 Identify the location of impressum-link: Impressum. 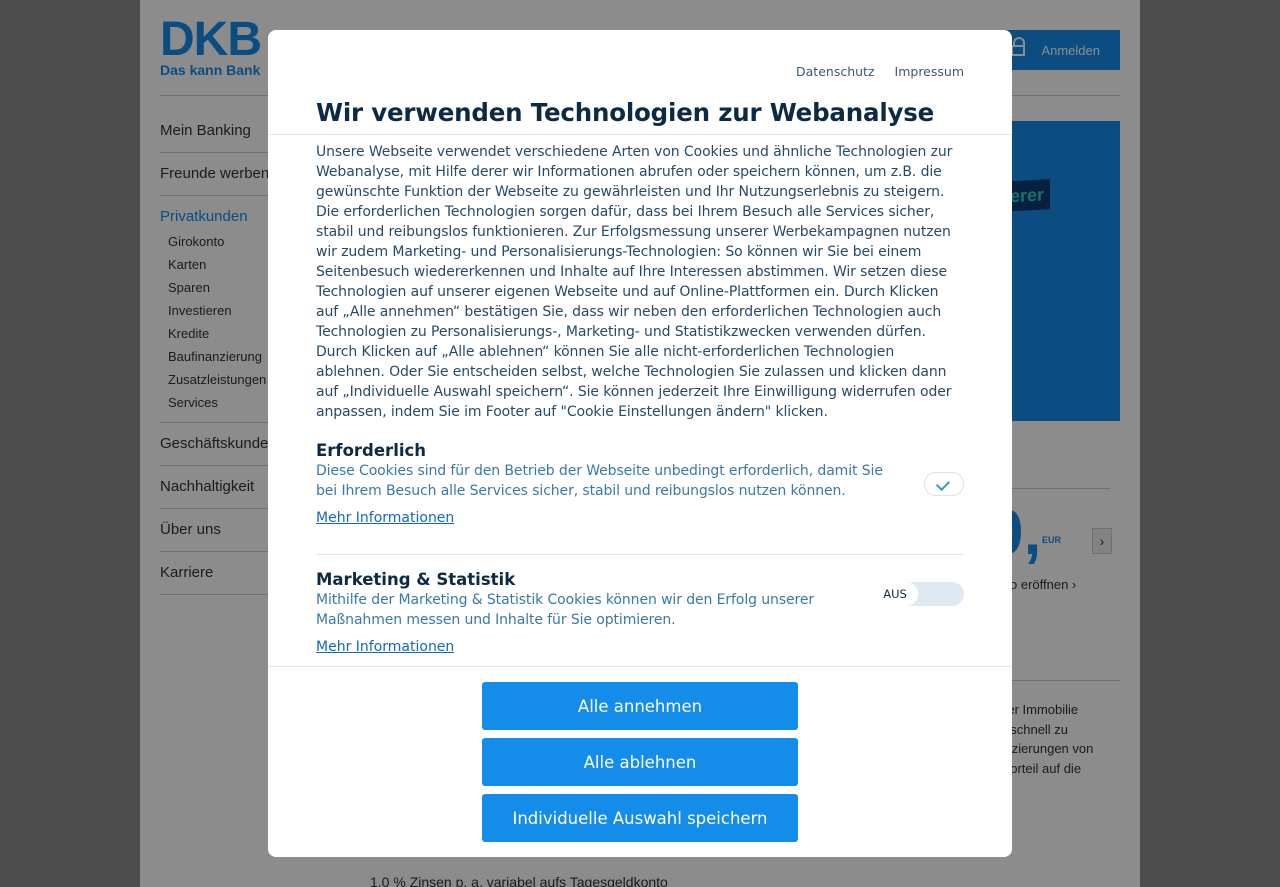
(929, 71).